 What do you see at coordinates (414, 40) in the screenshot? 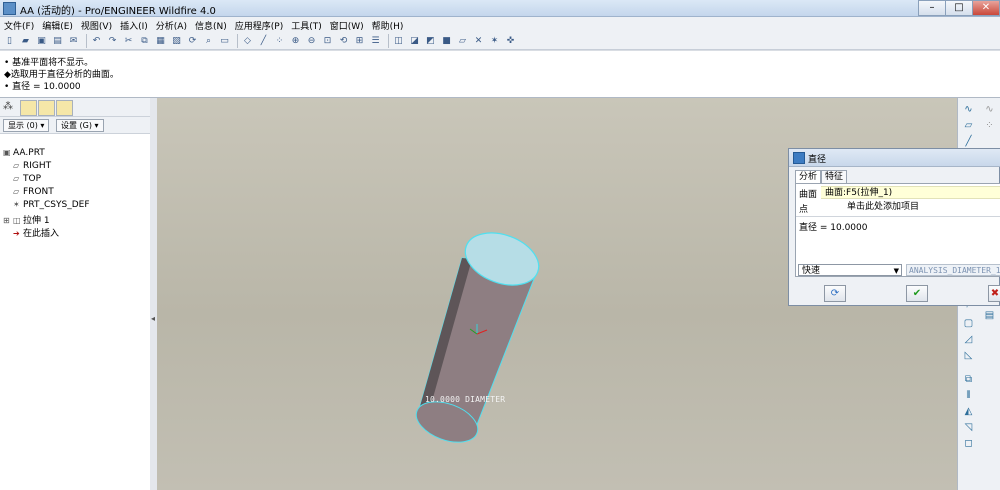
I see `hidden-line-icon: ◪` at bounding box center [414, 40].